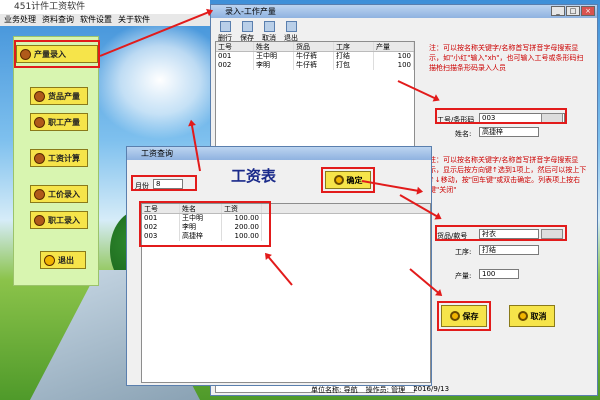 This screenshot has width=600, height=400. I want to click on table-cell: 王中明, so click(274, 56).